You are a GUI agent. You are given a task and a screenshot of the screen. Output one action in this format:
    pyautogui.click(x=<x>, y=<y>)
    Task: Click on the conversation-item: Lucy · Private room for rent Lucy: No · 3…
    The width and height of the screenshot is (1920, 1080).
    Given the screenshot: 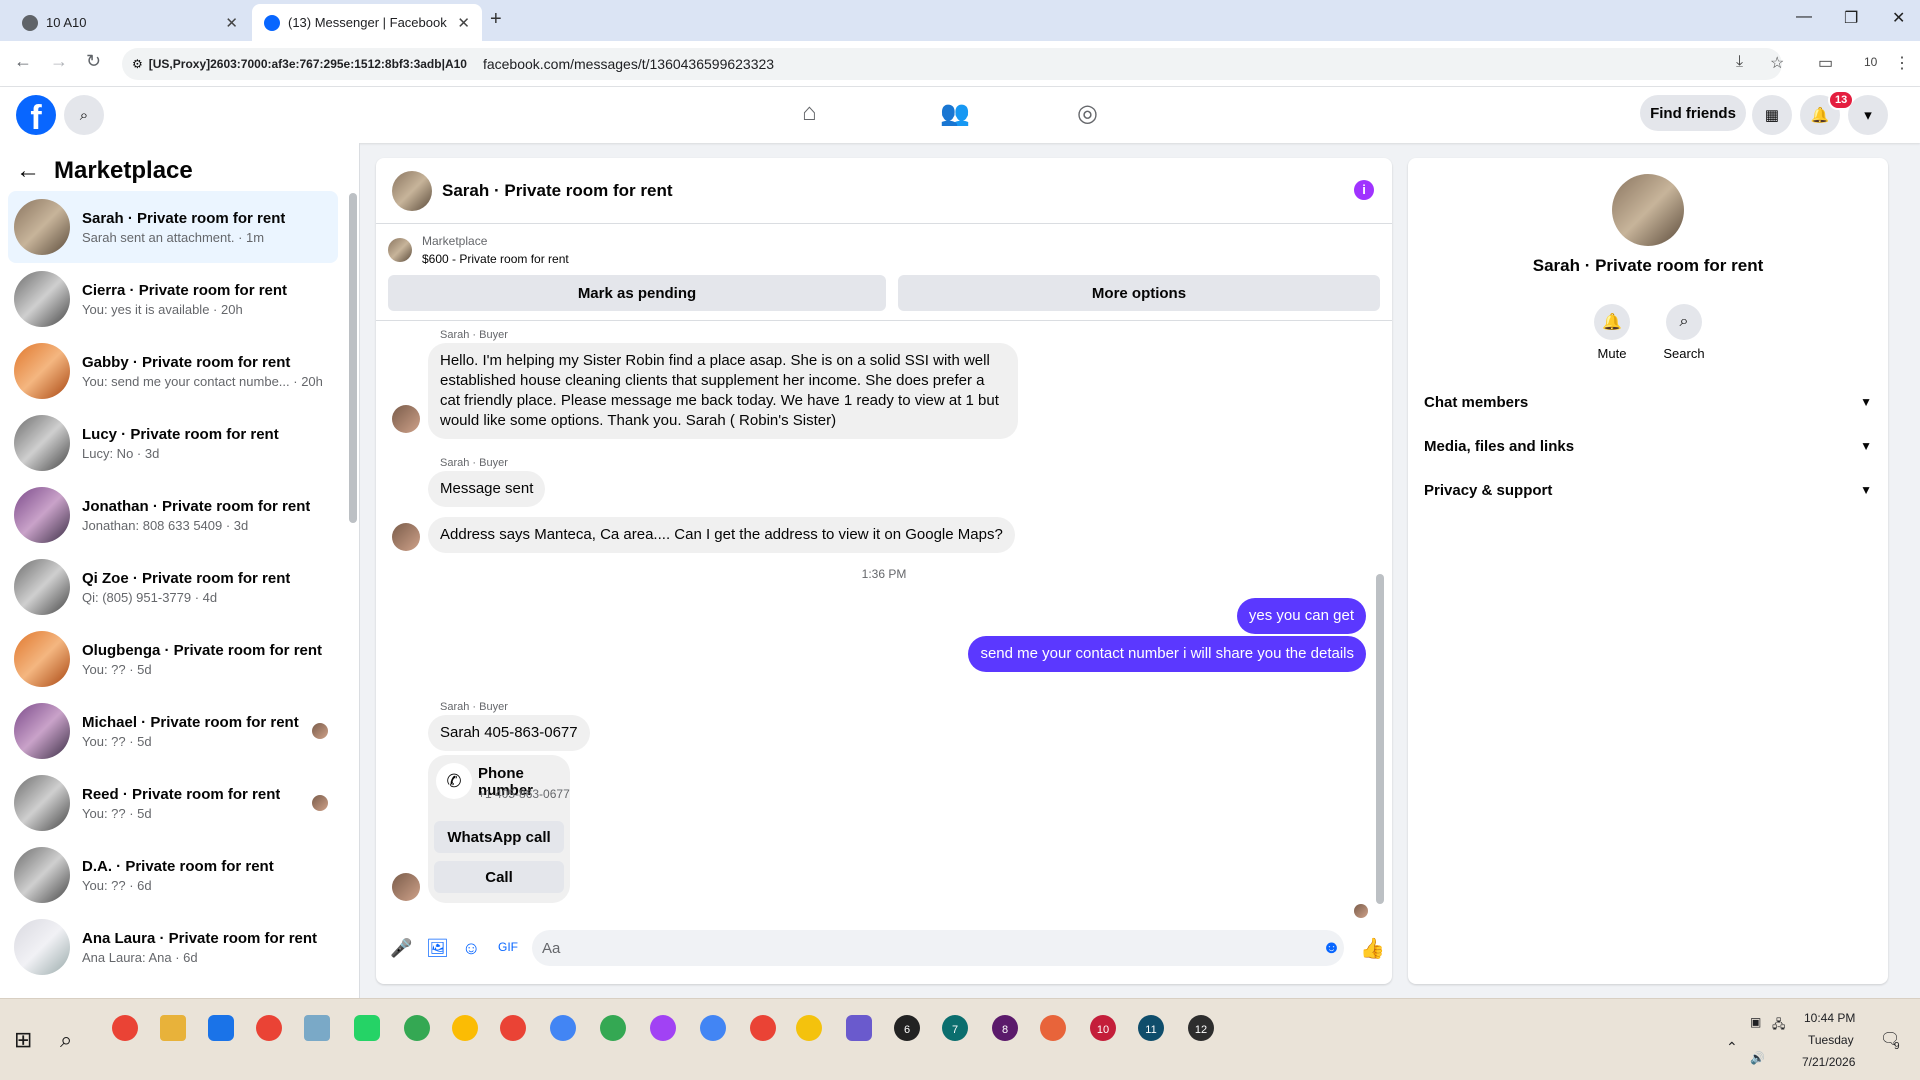 What is the action you would take?
    pyautogui.click(x=173, y=443)
    